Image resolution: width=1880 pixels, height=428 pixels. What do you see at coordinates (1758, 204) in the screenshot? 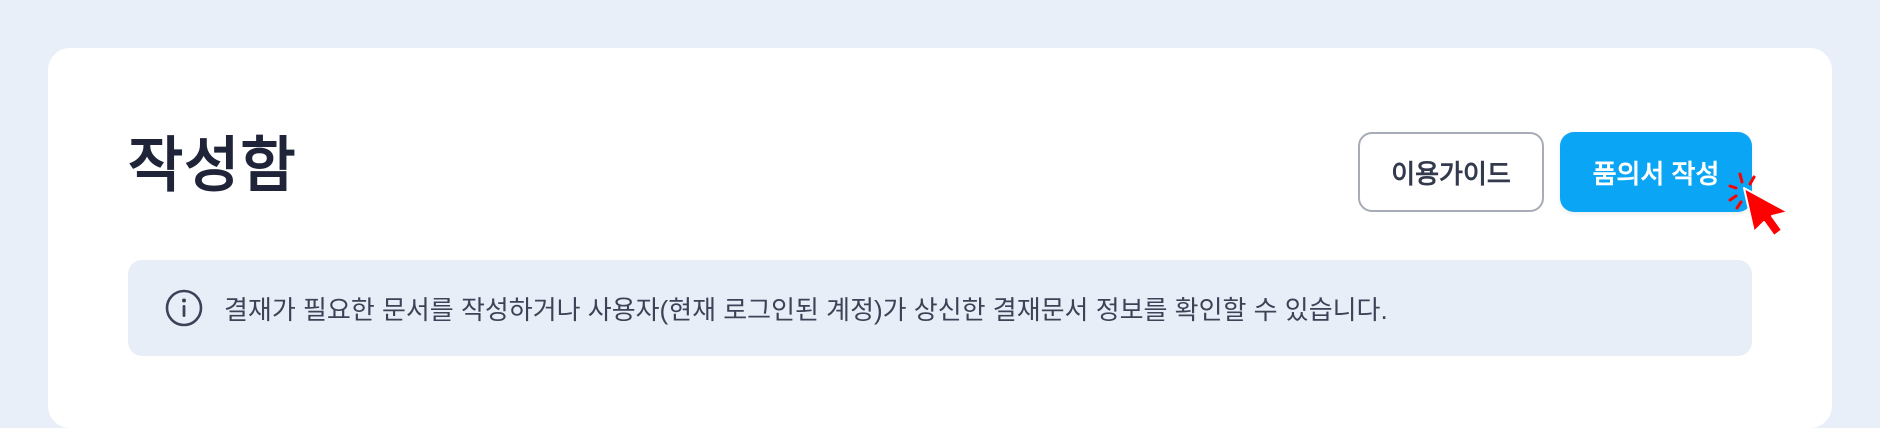
I see `click-cursor-icon` at bounding box center [1758, 204].